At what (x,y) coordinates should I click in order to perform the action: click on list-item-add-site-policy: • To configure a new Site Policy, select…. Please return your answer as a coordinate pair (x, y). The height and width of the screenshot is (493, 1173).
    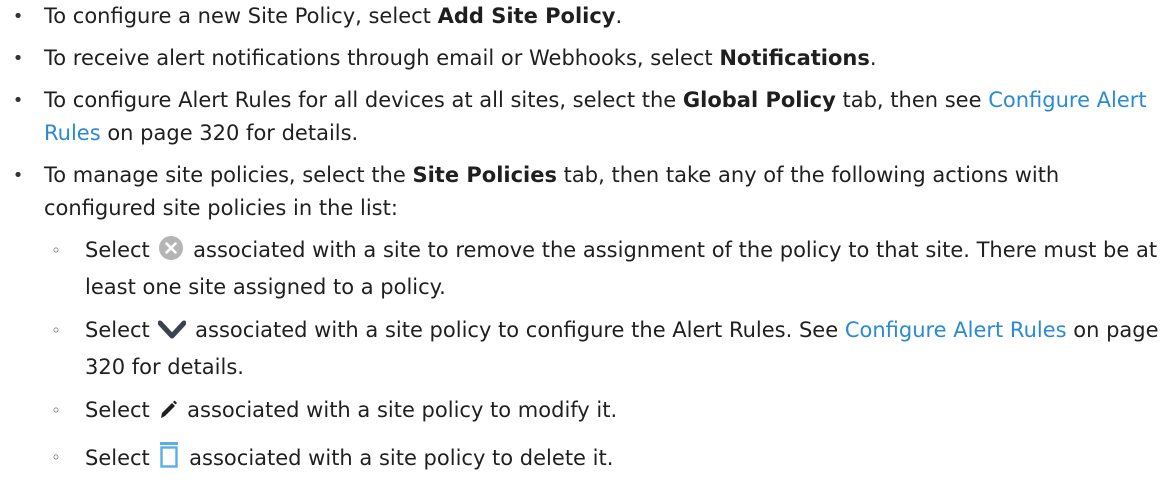
    Looking at the image, I should click on (586, 16).